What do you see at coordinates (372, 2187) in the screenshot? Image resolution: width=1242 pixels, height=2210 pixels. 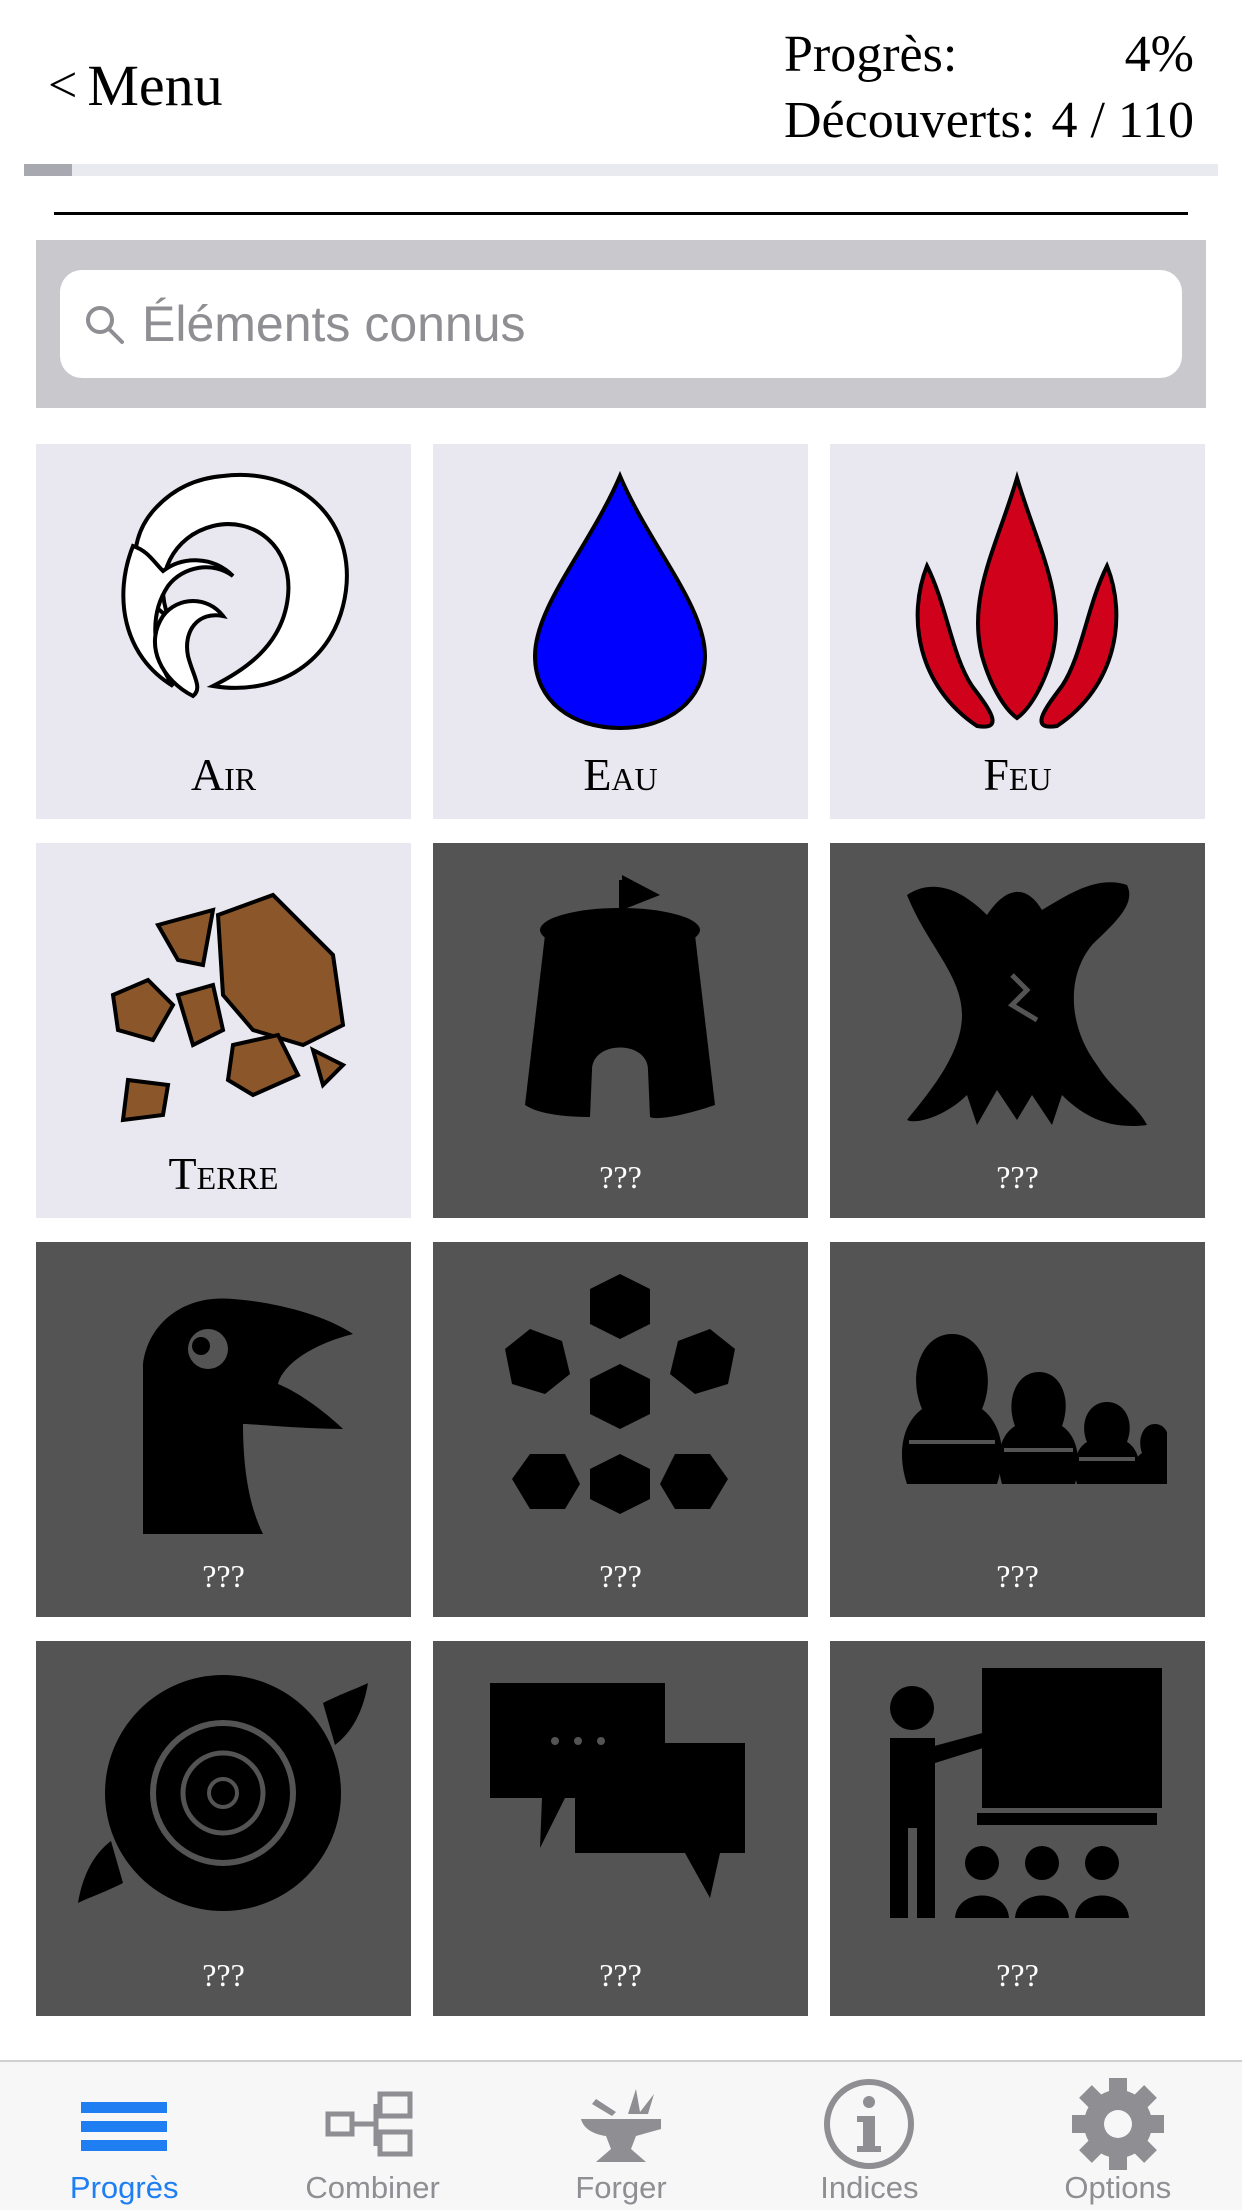 I see `tab-label: Combiner` at bounding box center [372, 2187].